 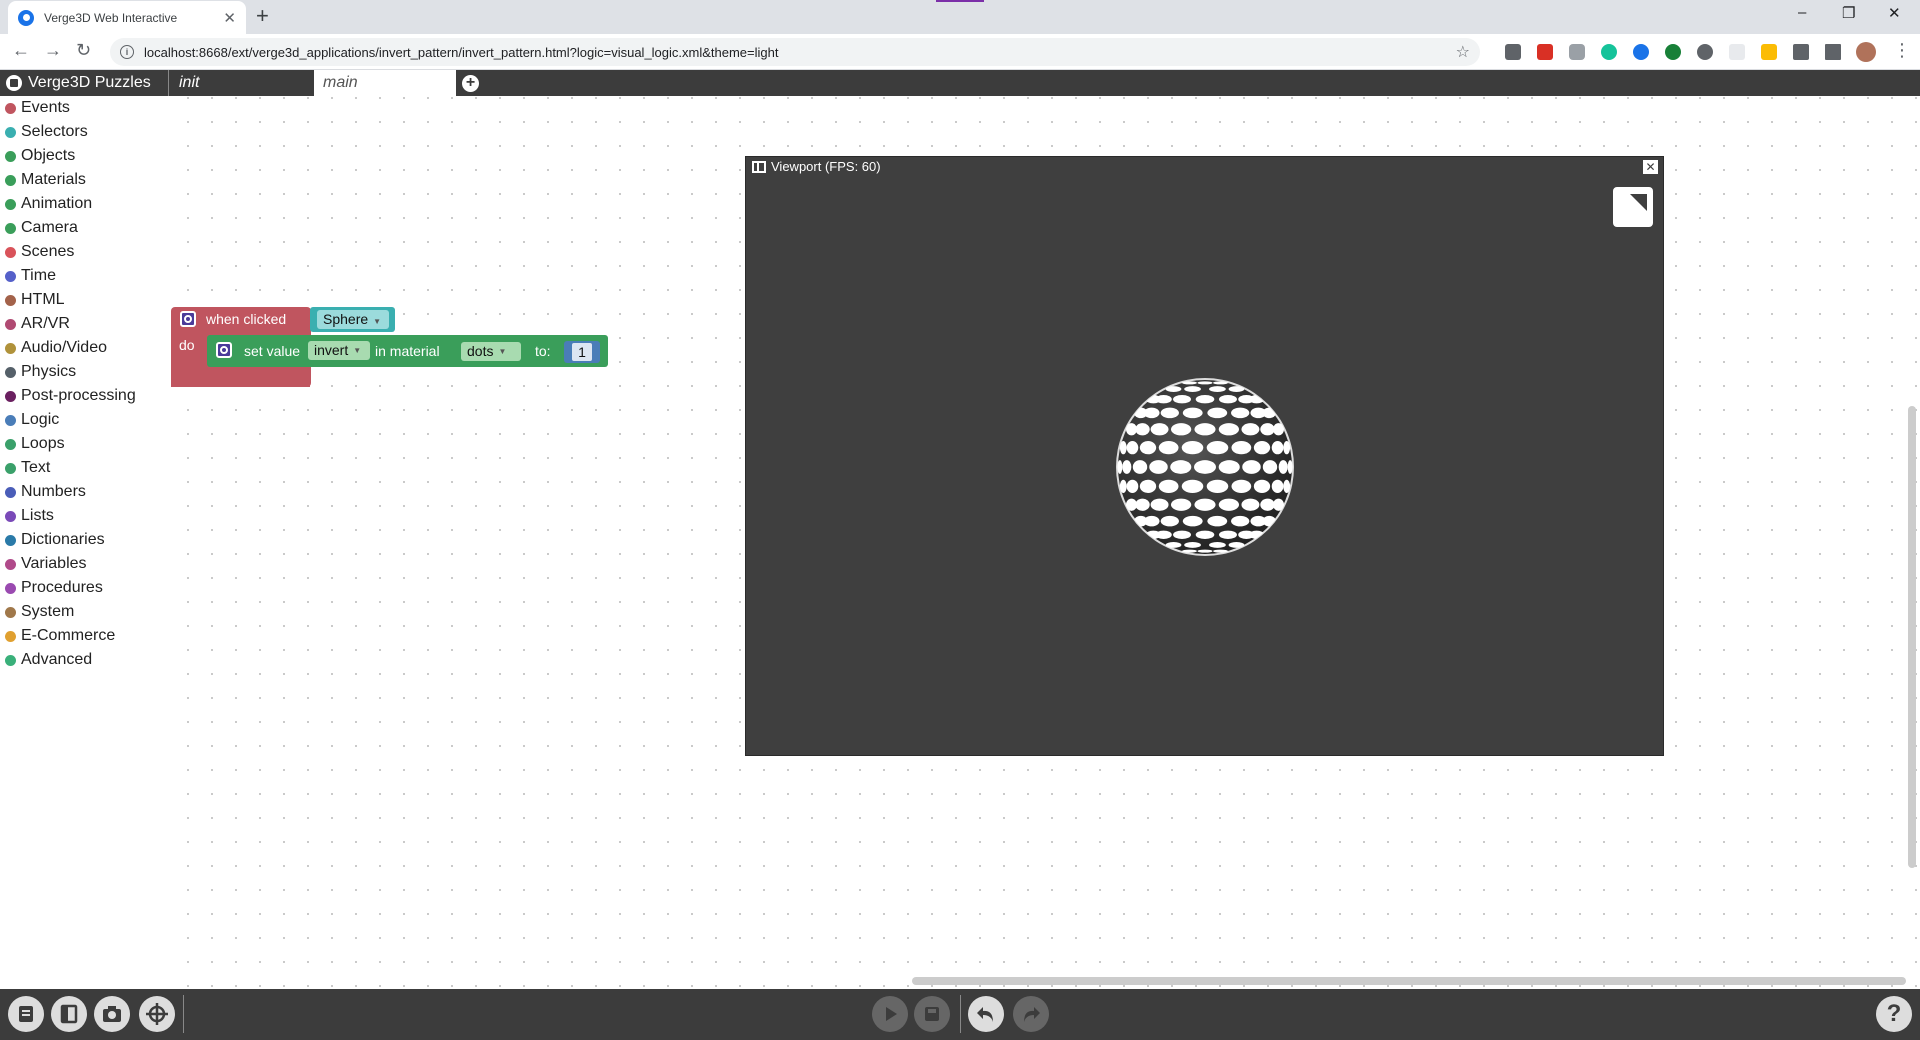 What do you see at coordinates (53, 50) in the screenshot?
I see `forward-arrow-icon: →` at bounding box center [53, 50].